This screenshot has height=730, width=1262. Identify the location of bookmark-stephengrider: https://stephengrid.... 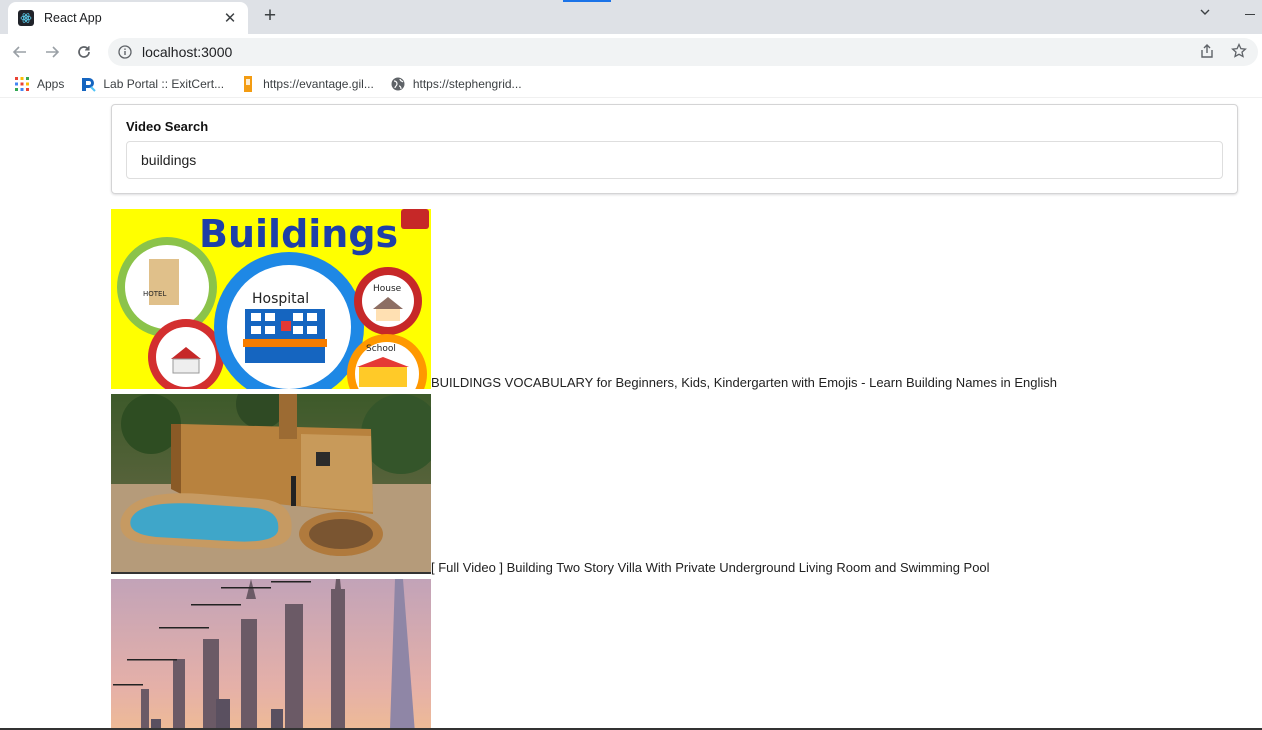
(456, 84).